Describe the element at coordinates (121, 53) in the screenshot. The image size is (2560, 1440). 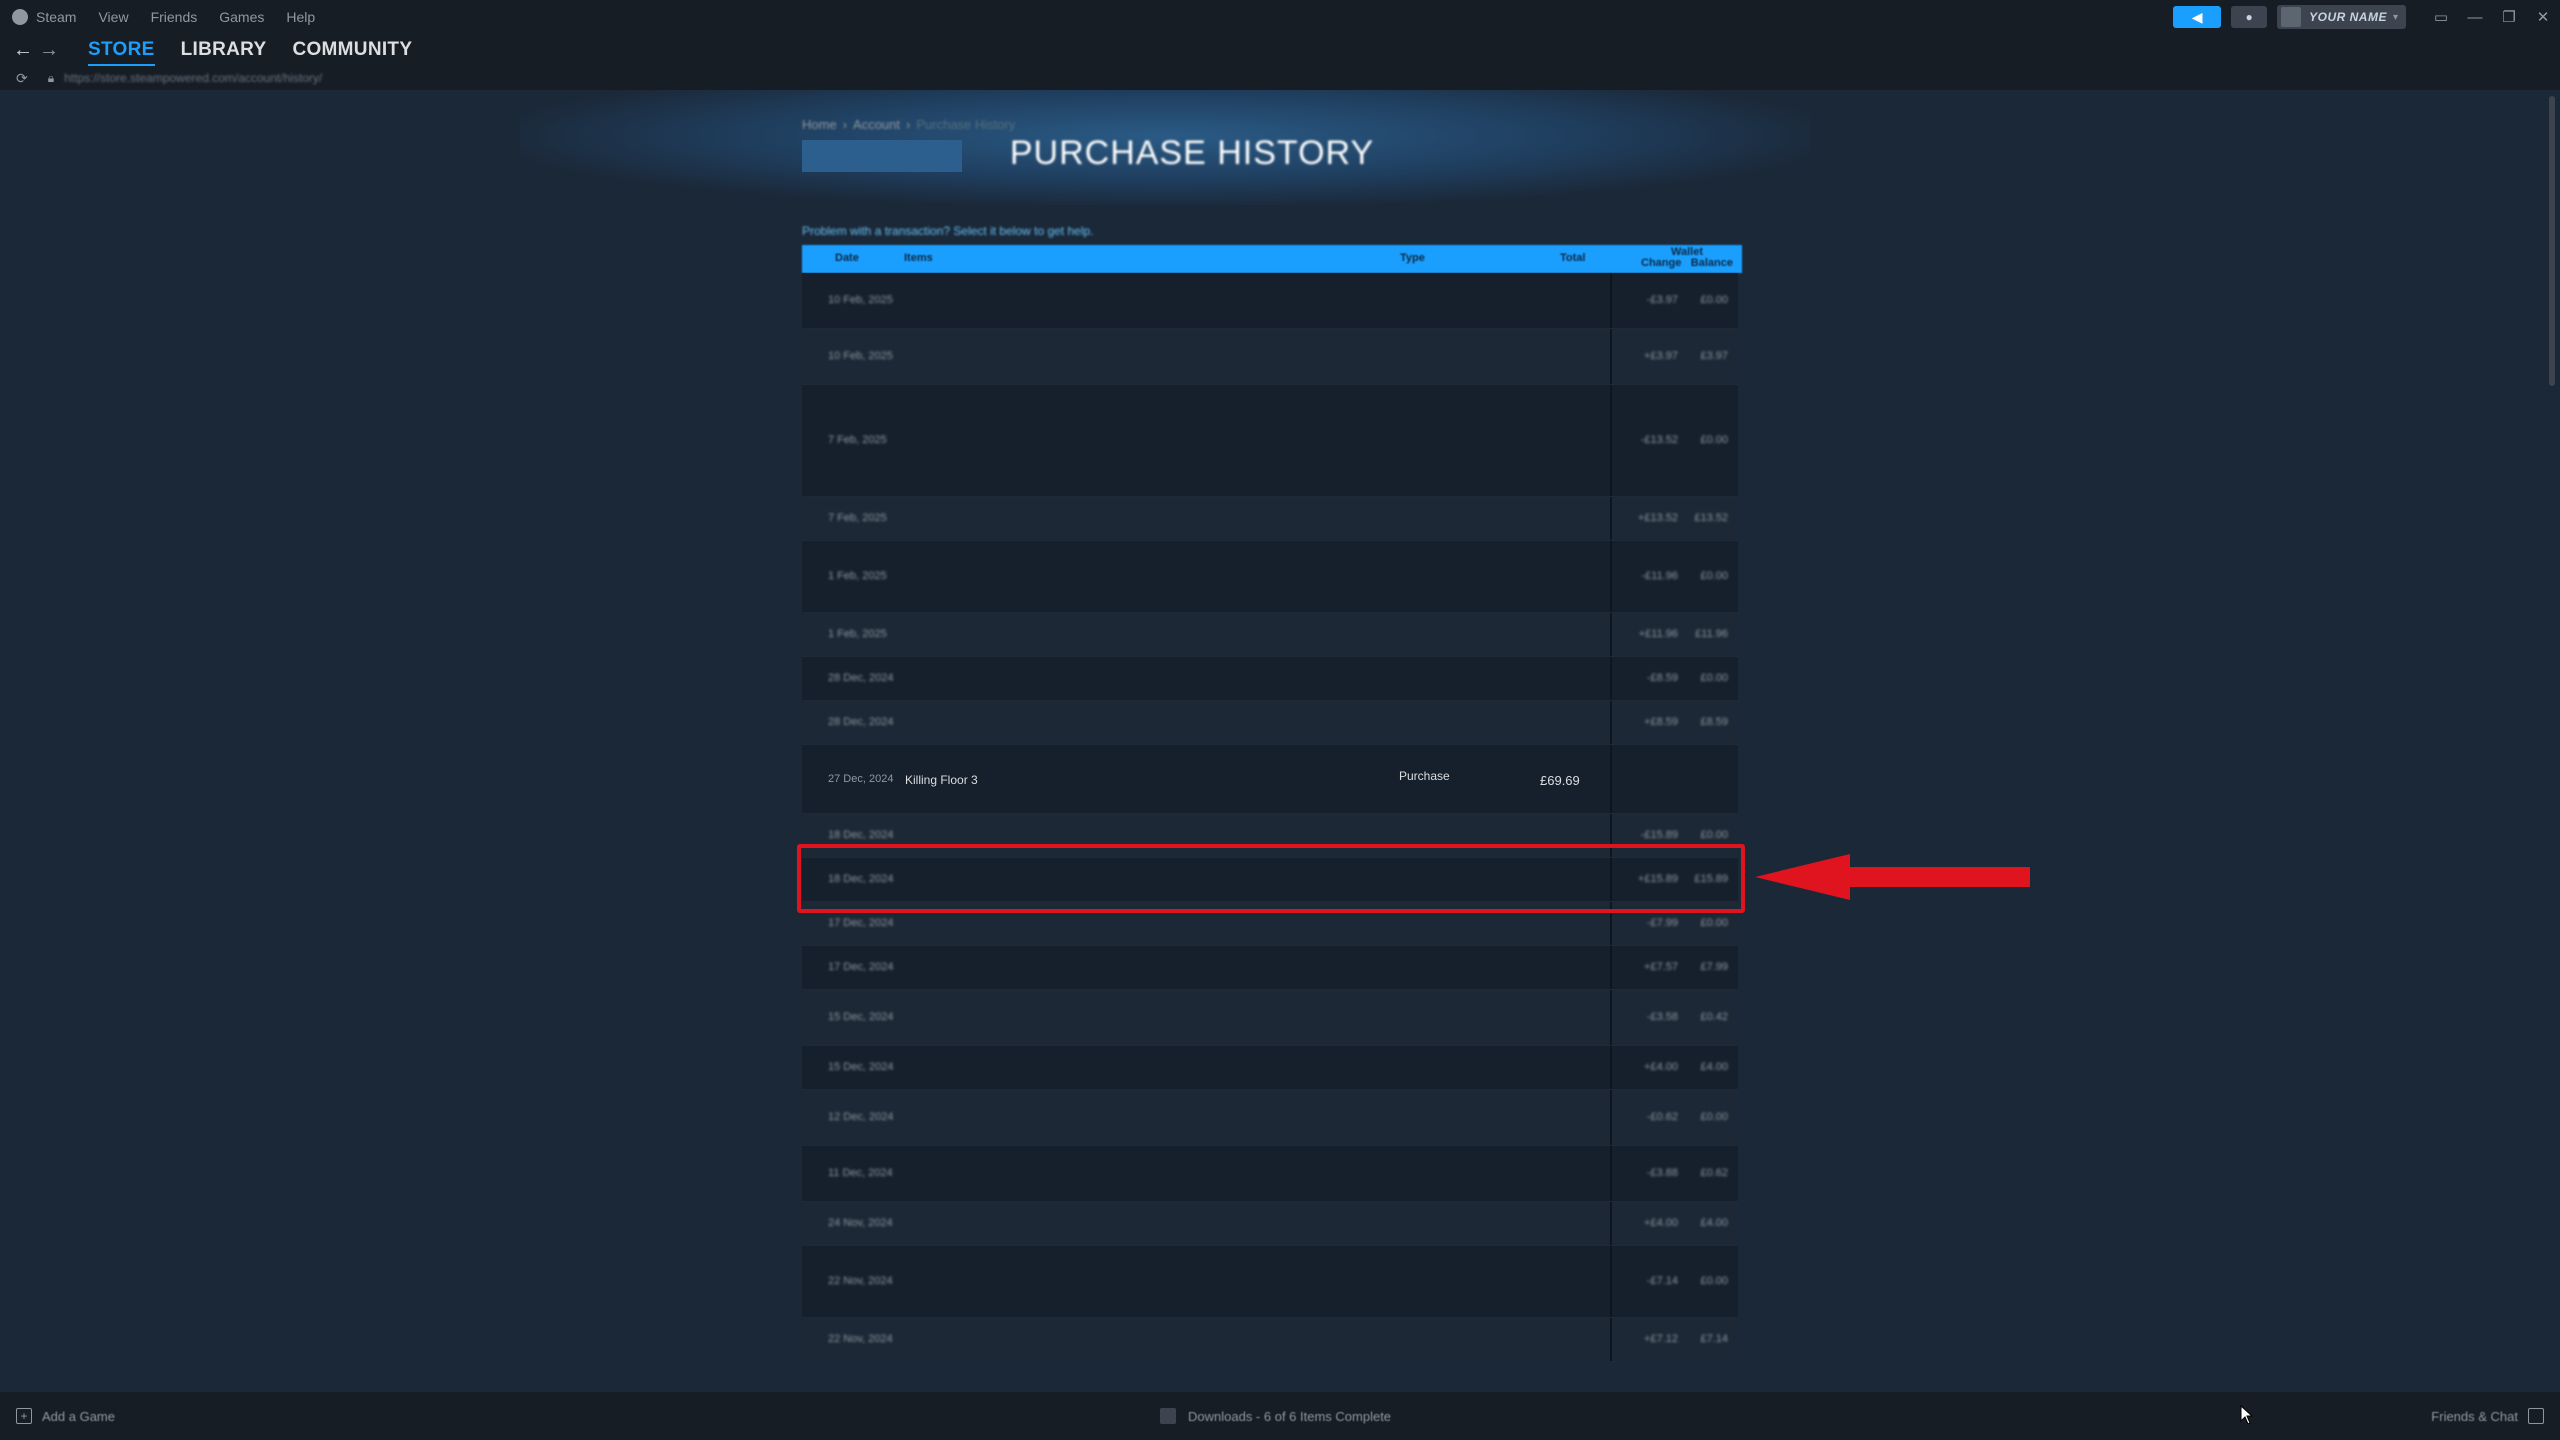
I see `tab-store: STORE` at that location.